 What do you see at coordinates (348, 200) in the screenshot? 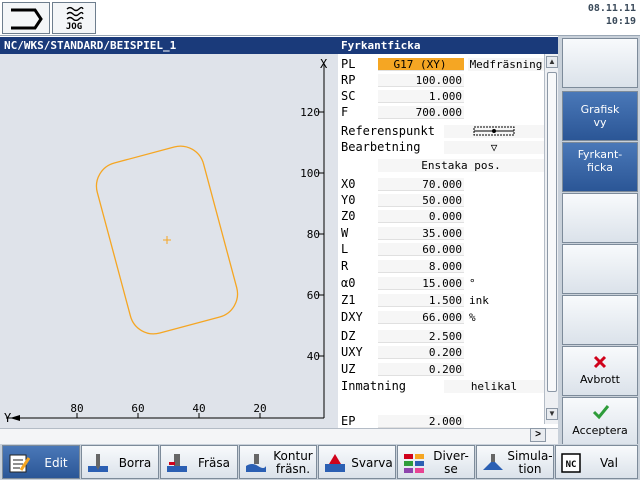
I see `param-label: Y0` at bounding box center [348, 200].